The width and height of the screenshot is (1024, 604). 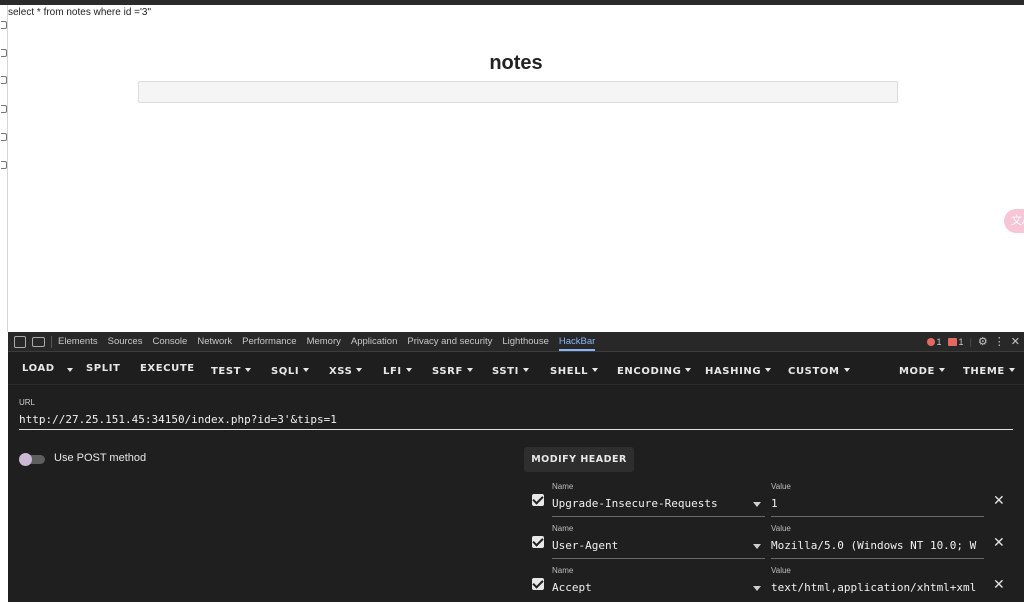 What do you see at coordinates (930, 341) in the screenshot?
I see `error-icon` at bounding box center [930, 341].